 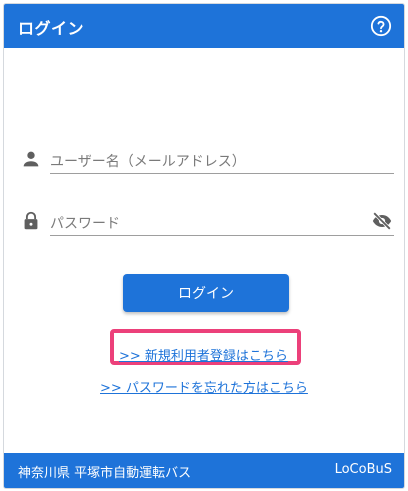 What do you see at coordinates (204, 26) in the screenshot?
I see `header-bar: ログイン` at bounding box center [204, 26].